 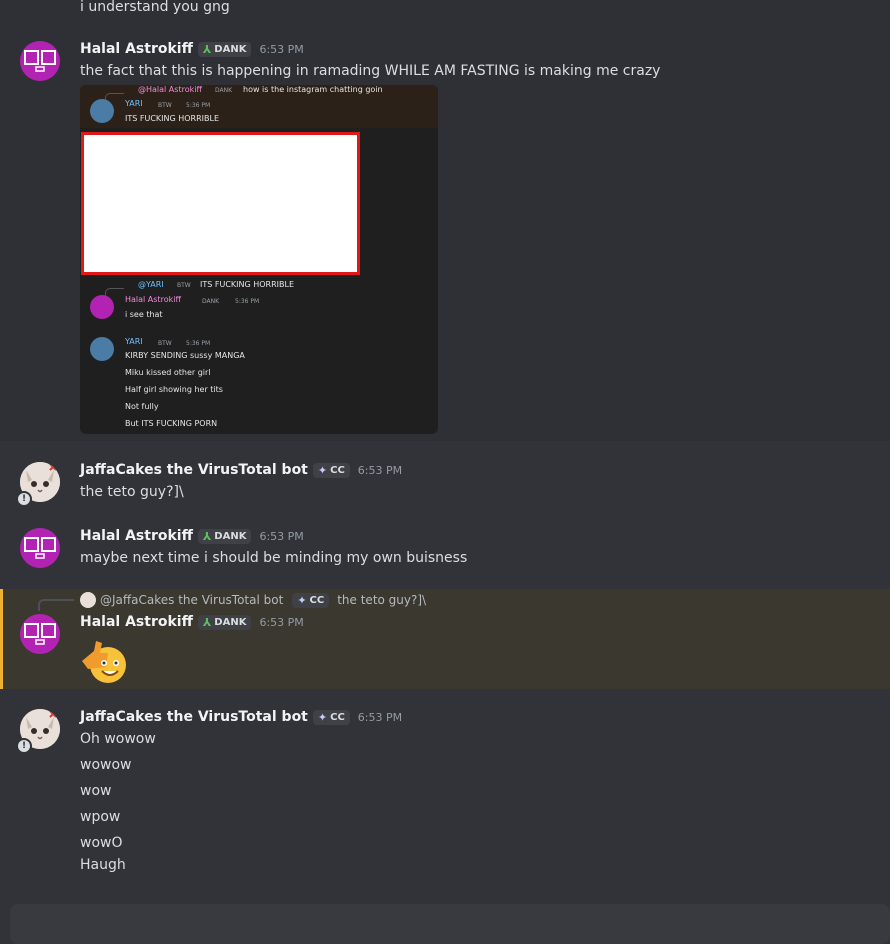 What do you see at coordinates (185, 355) in the screenshot?
I see `image-text: KIRBY SENDING sussy MANGA` at bounding box center [185, 355].